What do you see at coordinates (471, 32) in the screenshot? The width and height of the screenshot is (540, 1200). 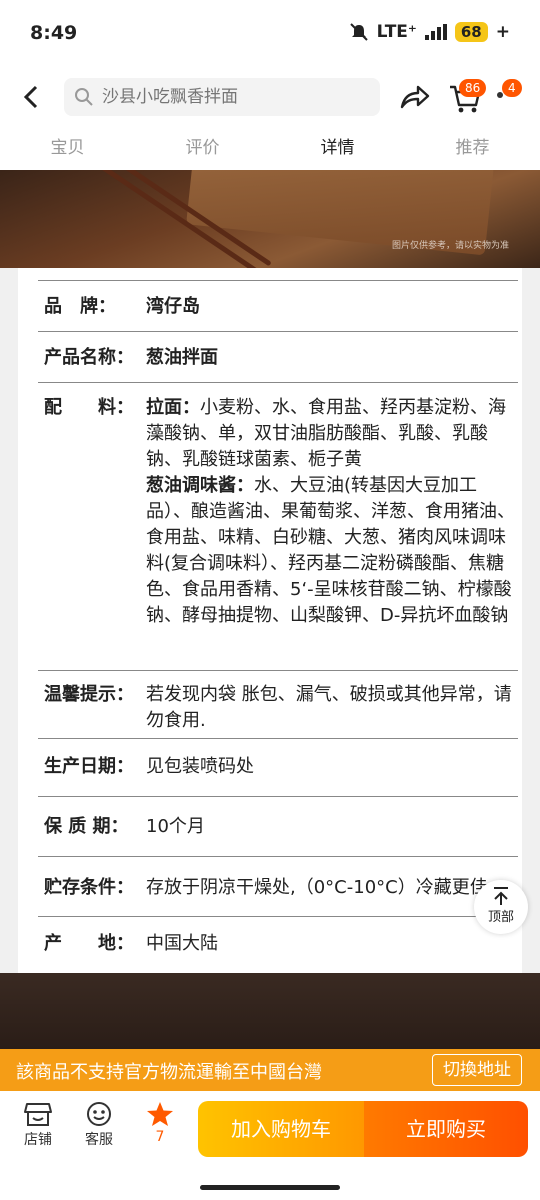 I see `battery-level: 68` at bounding box center [471, 32].